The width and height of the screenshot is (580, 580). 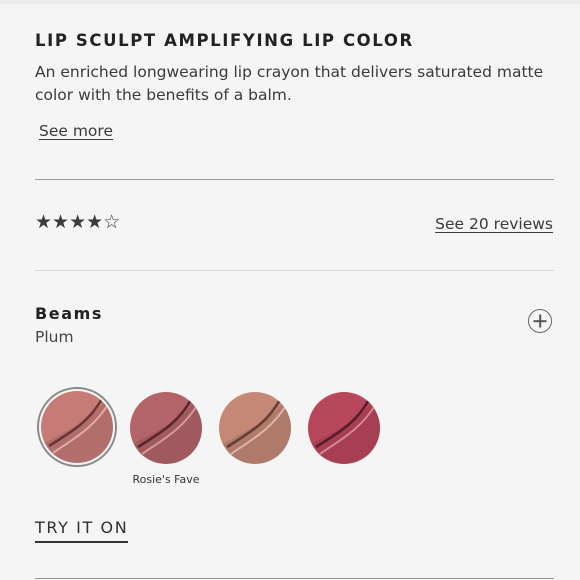 I want to click on top-border, so click(x=290, y=2).